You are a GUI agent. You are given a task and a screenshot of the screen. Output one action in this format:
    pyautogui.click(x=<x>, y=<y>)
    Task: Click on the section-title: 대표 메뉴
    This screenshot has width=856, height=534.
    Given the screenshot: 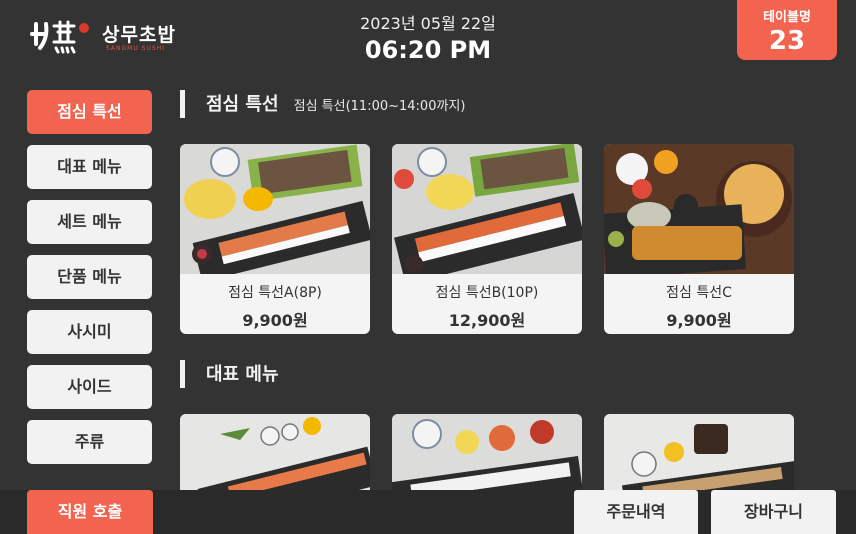 What is the action you would take?
    pyautogui.click(x=242, y=374)
    